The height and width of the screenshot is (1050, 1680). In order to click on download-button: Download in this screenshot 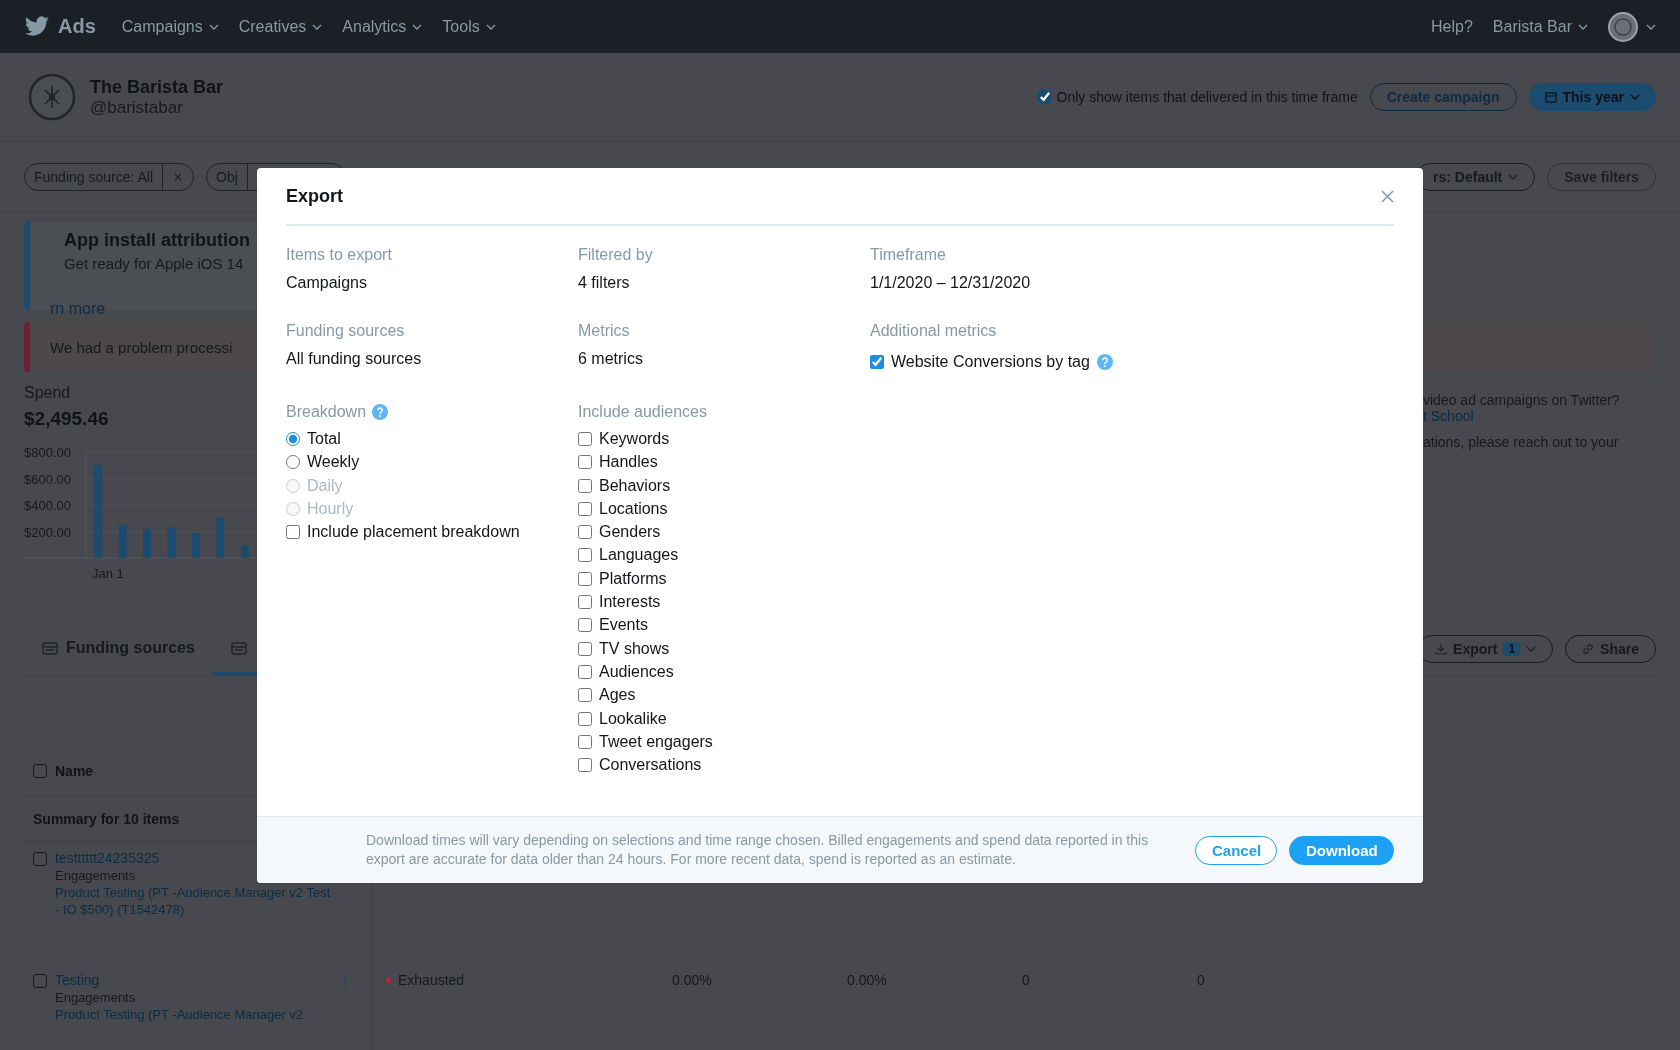, I will do `click(1341, 850)`.